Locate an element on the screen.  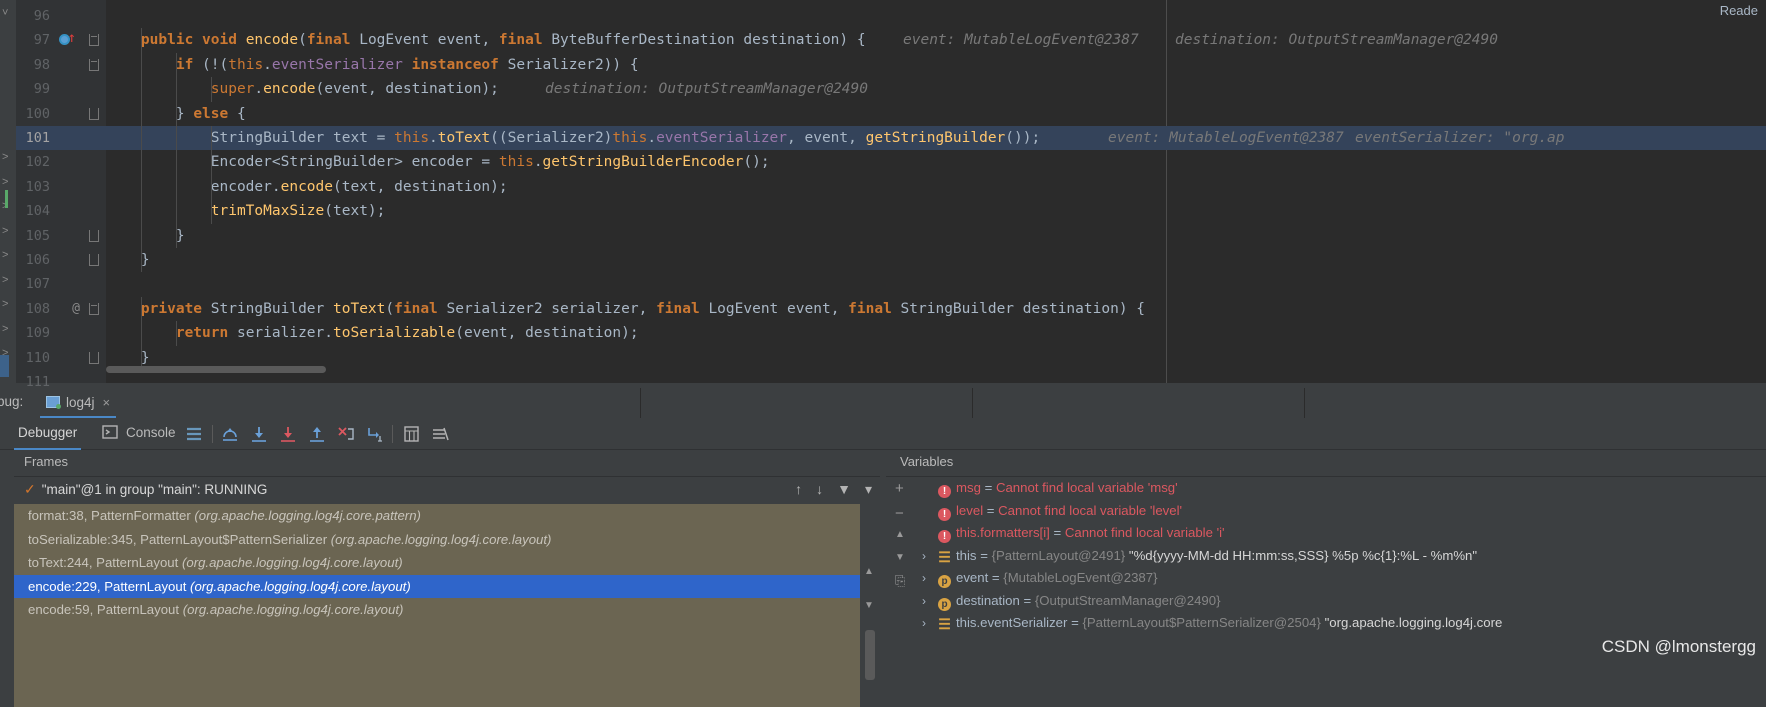
gutter-line-101: 101 is located at coordinates (61, 138).